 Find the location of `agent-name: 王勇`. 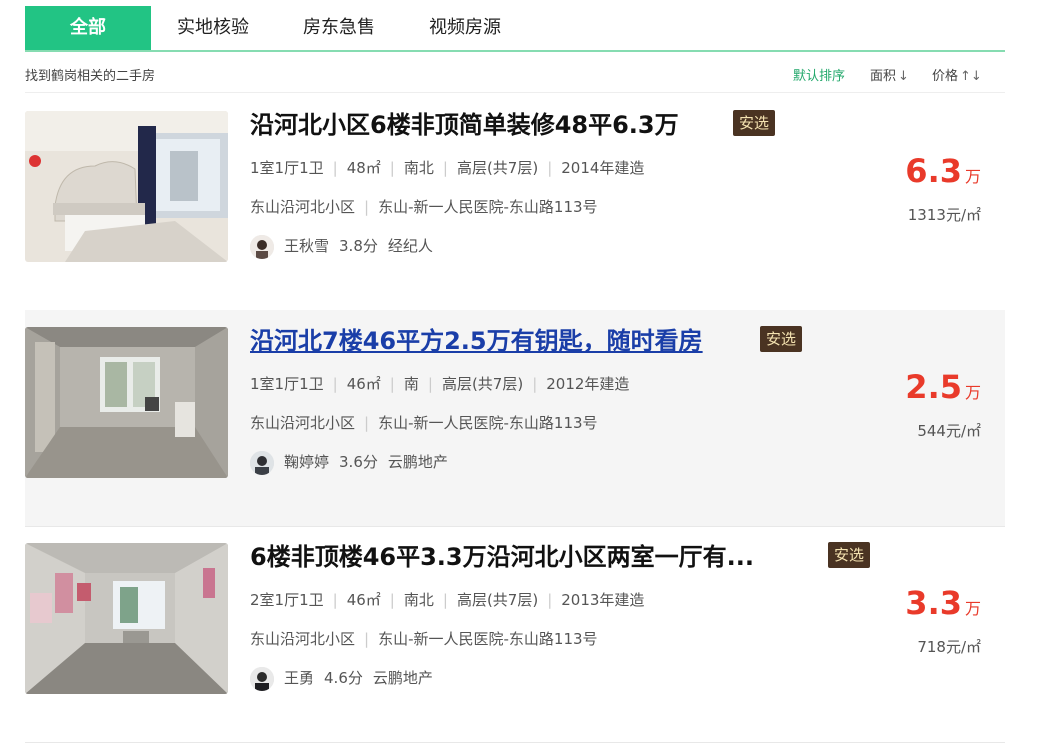

agent-name: 王勇 is located at coordinates (299, 678).